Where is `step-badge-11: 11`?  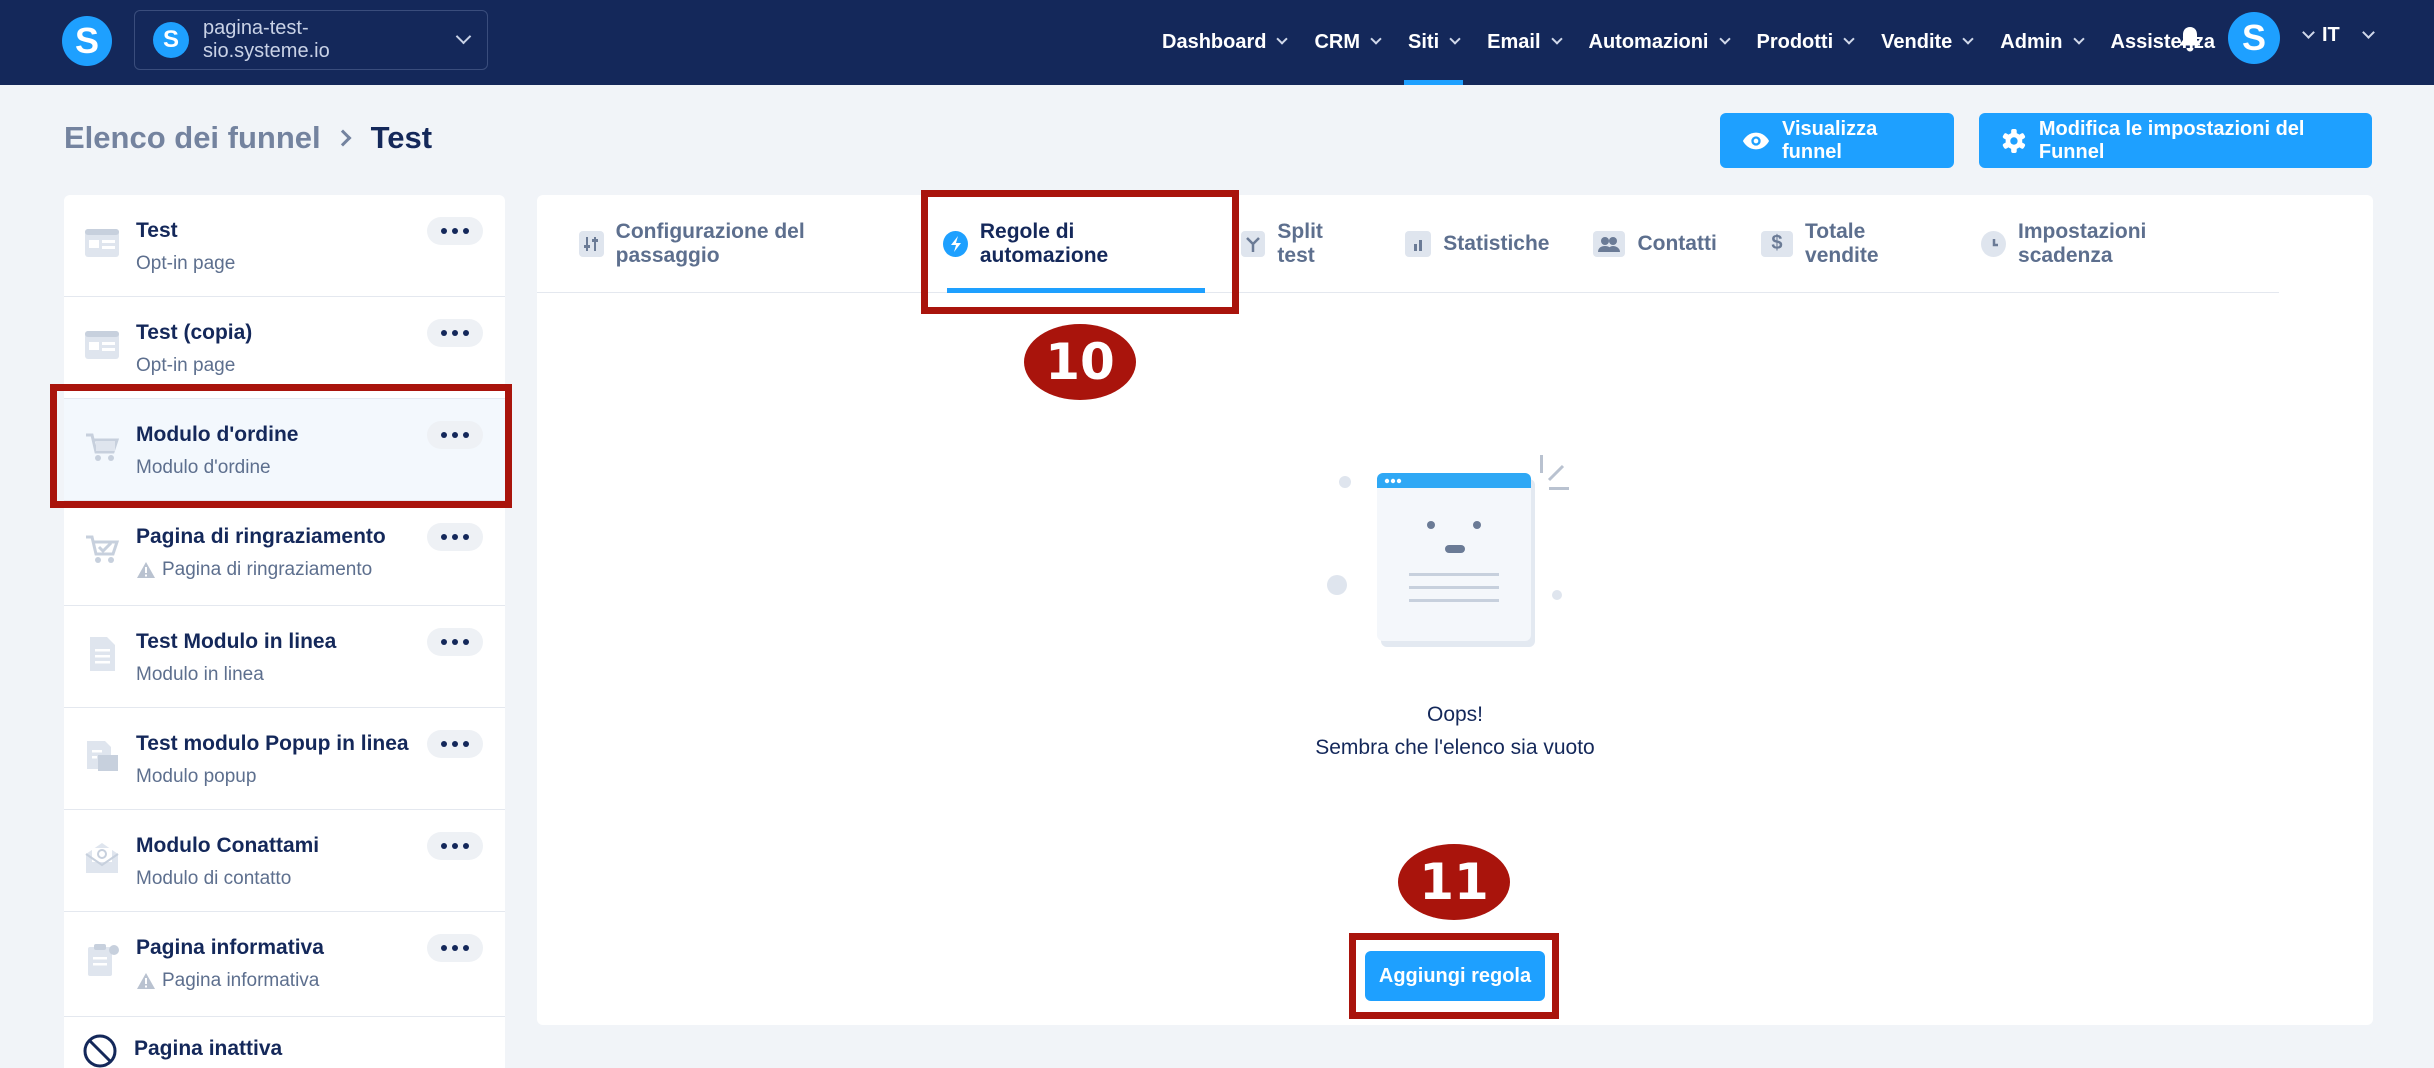 step-badge-11: 11 is located at coordinates (1454, 882).